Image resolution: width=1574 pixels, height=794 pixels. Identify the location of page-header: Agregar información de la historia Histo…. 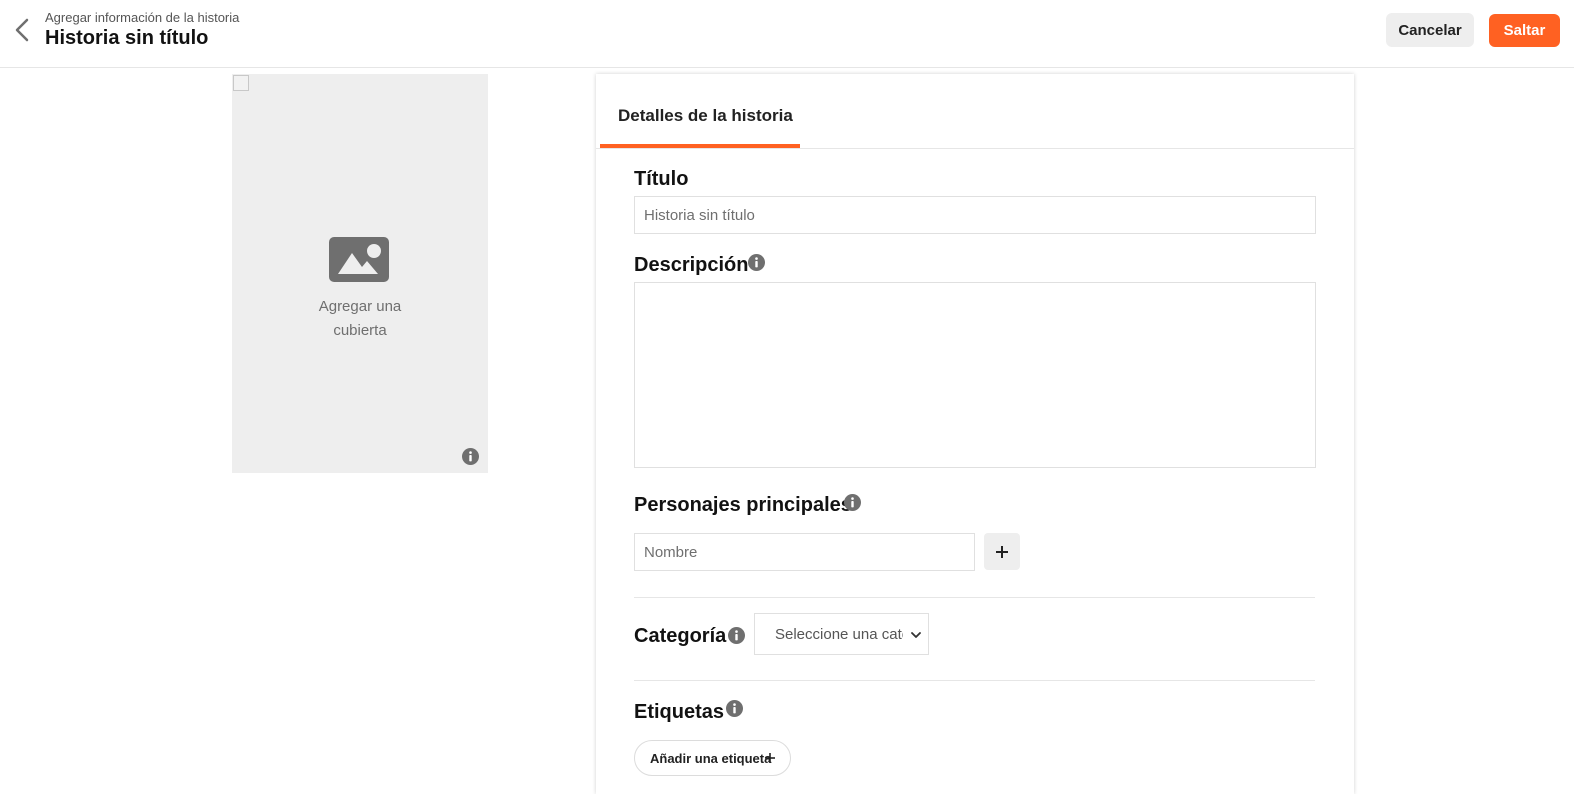
(787, 34).